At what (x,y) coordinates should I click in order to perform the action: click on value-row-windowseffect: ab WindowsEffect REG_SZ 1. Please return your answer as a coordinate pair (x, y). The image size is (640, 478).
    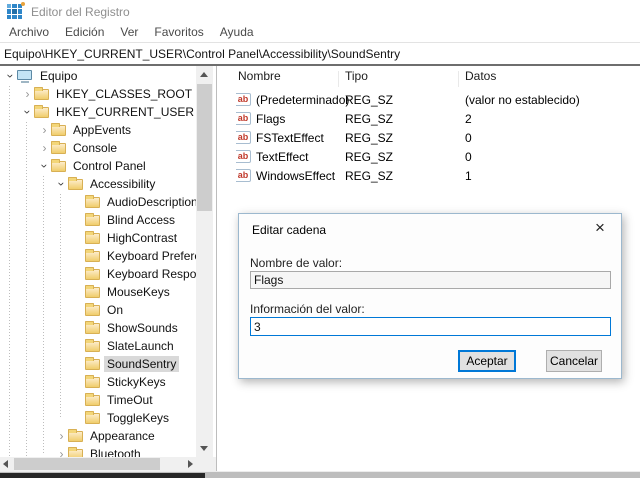
    Looking at the image, I should click on (431, 175).